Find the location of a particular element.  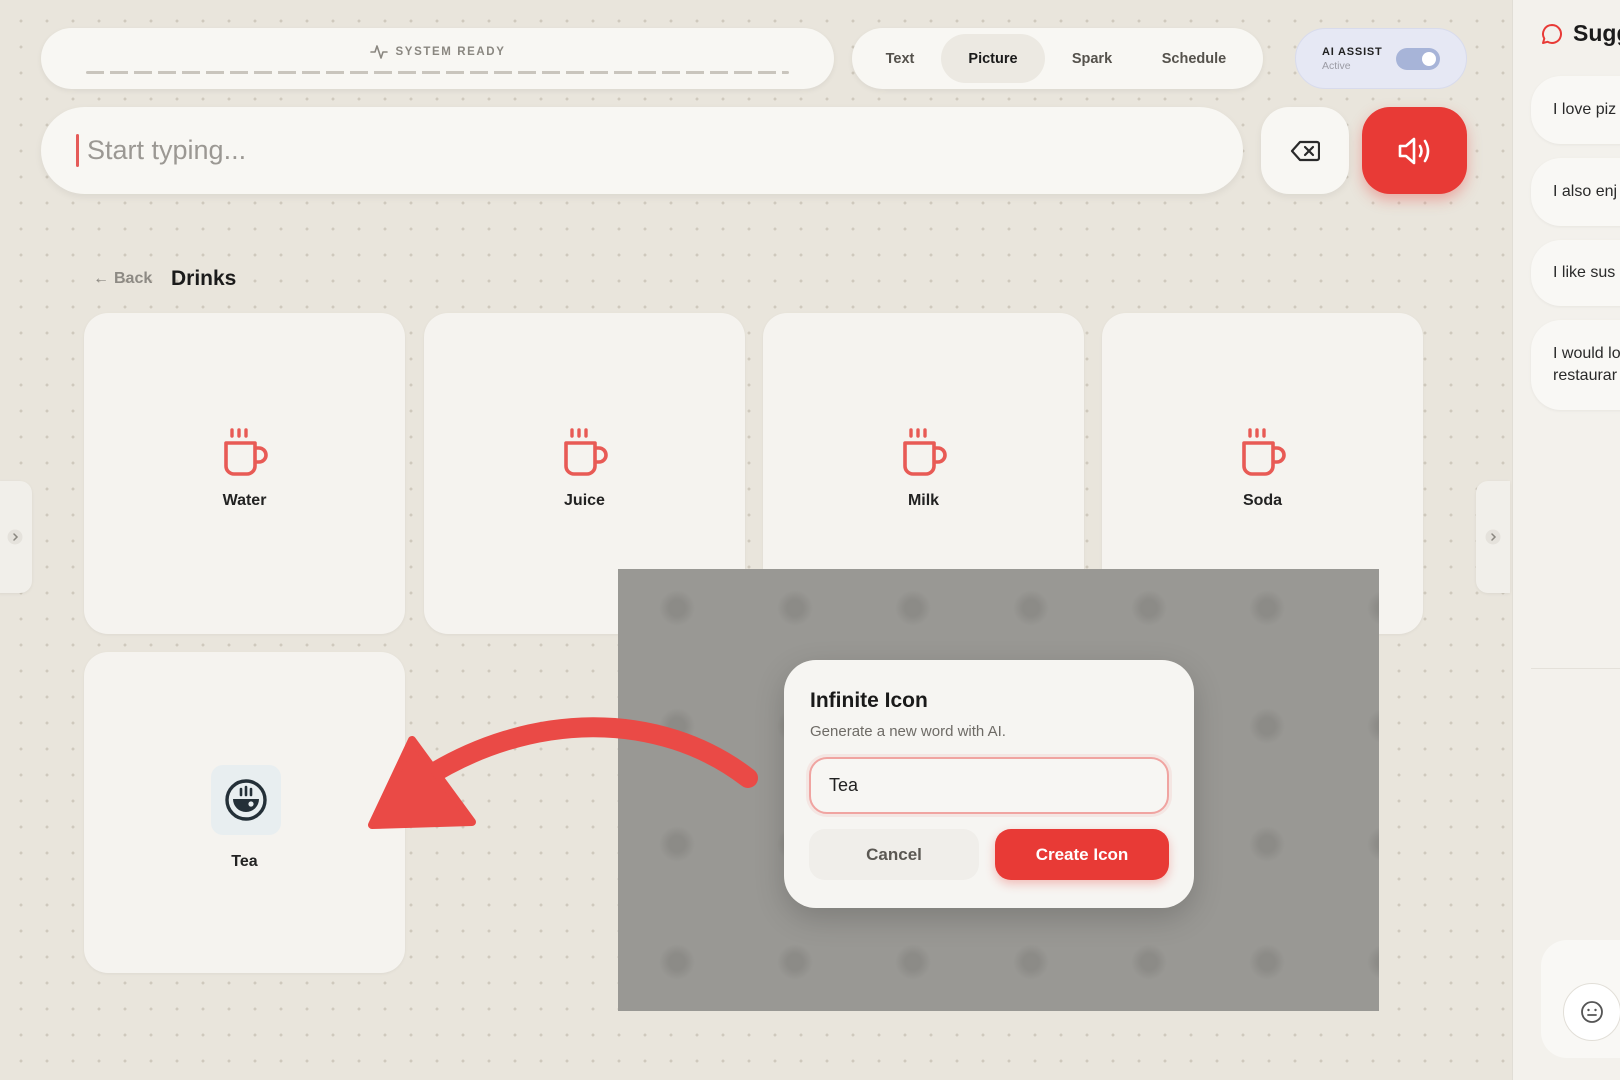

scroll-left-button is located at coordinates (16, 537).